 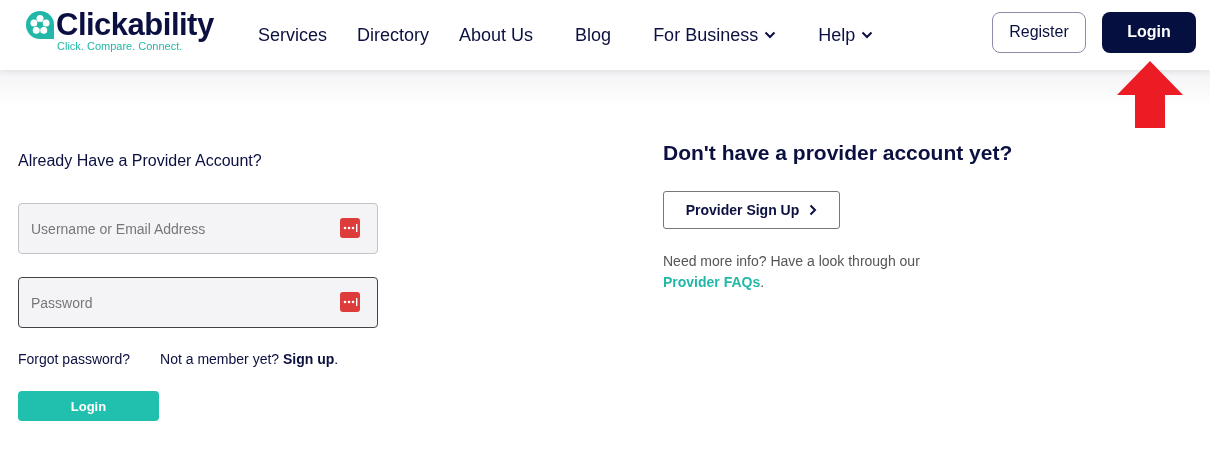 What do you see at coordinates (838, 153) in the screenshot?
I see `section-title: Don't have a provider account yet?` at bounding box center [838, 153].